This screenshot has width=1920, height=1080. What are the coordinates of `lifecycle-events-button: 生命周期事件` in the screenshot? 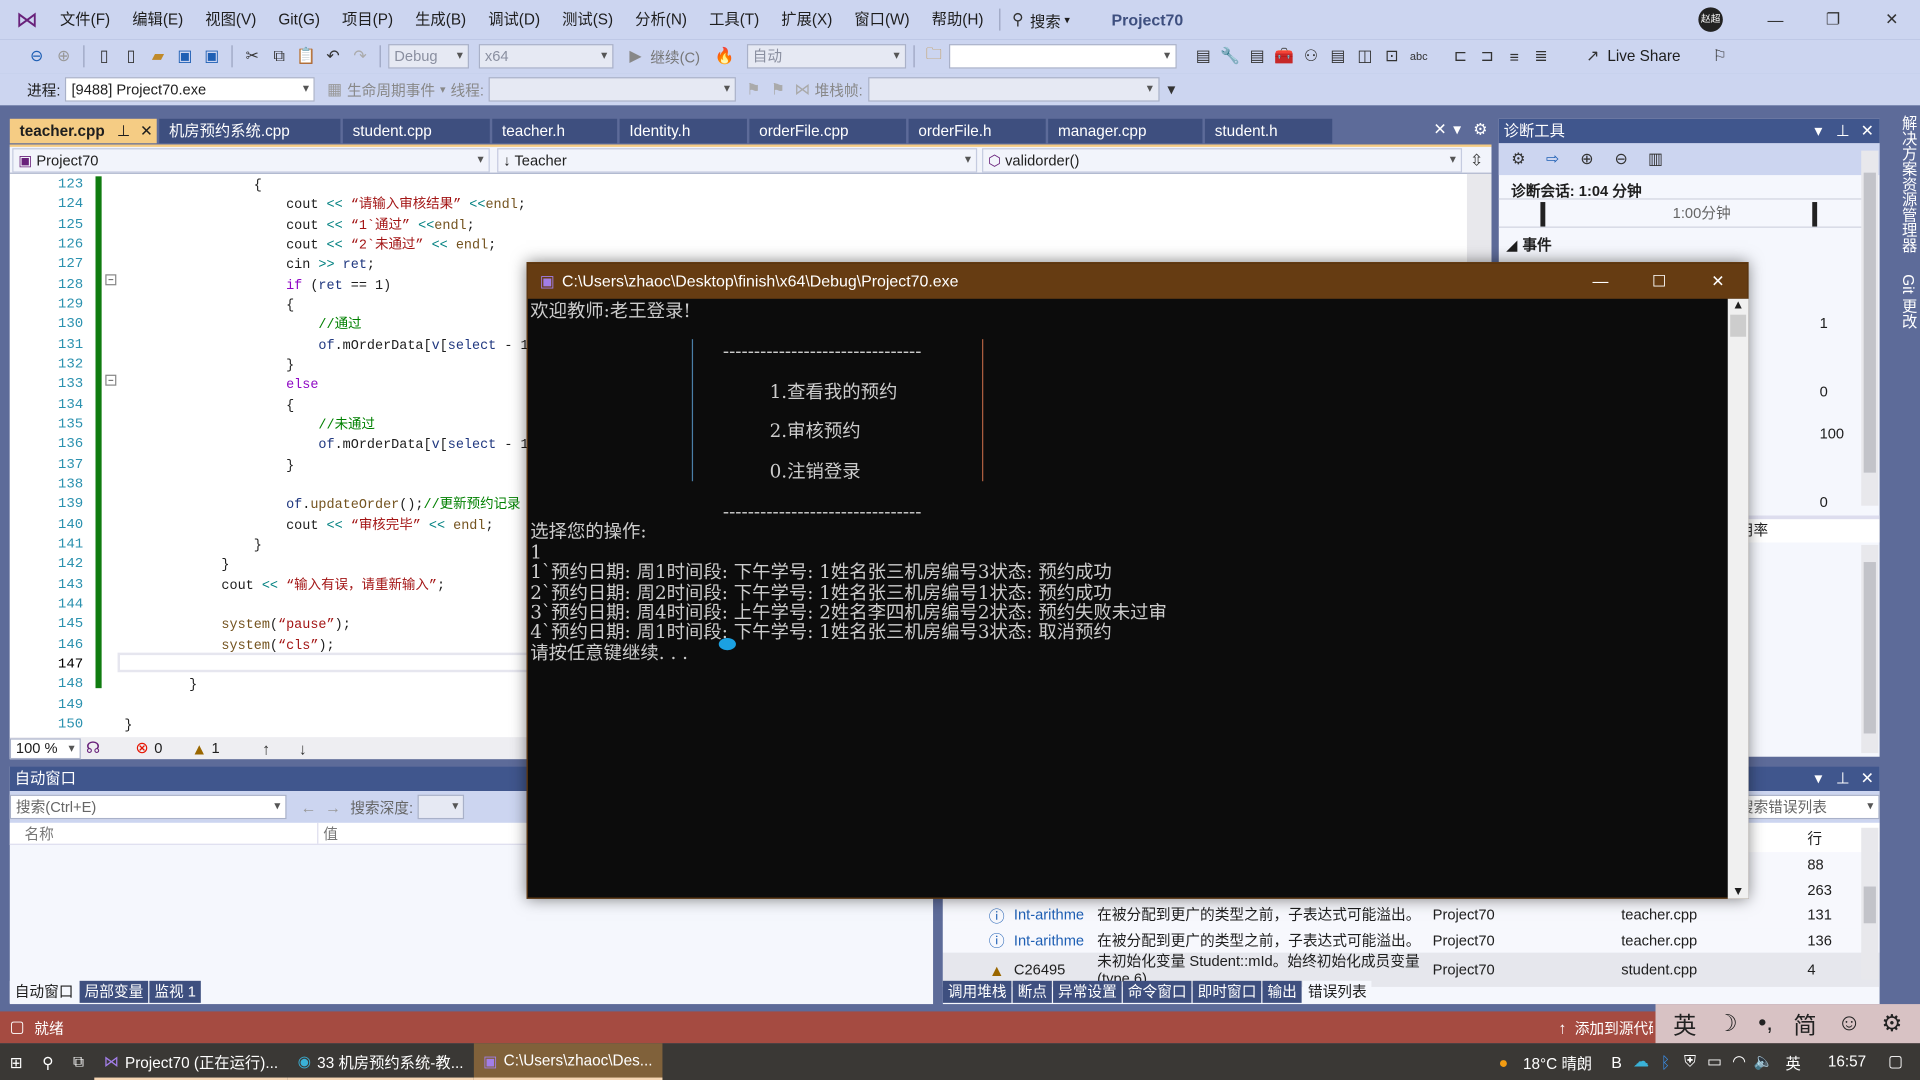 It's located at (391, 89).